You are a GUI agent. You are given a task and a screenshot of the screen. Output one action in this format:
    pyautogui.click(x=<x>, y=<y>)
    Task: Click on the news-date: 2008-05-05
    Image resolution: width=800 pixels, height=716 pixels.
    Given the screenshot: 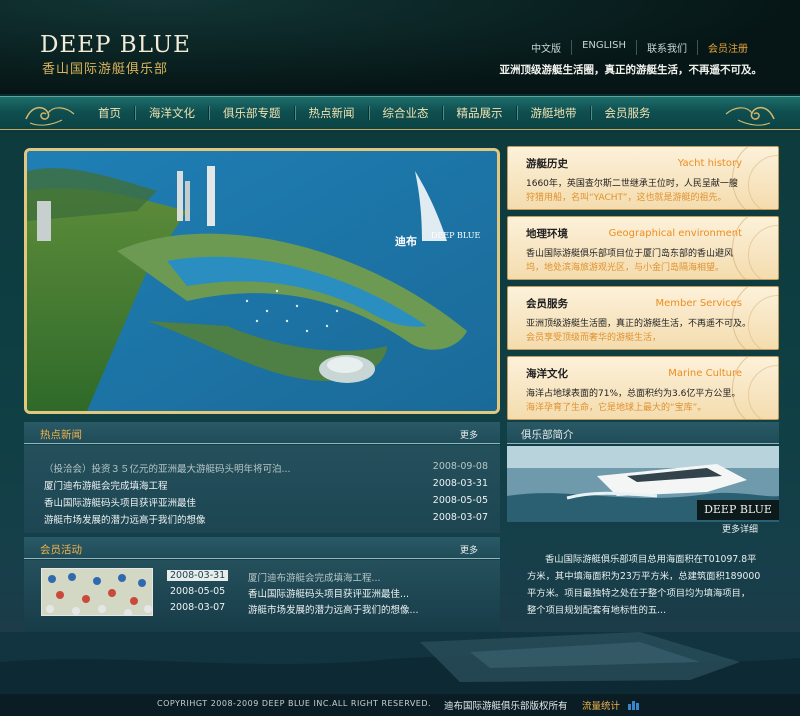 What is the action you would take?
    pyautogui.click(x=460, y=500)
    